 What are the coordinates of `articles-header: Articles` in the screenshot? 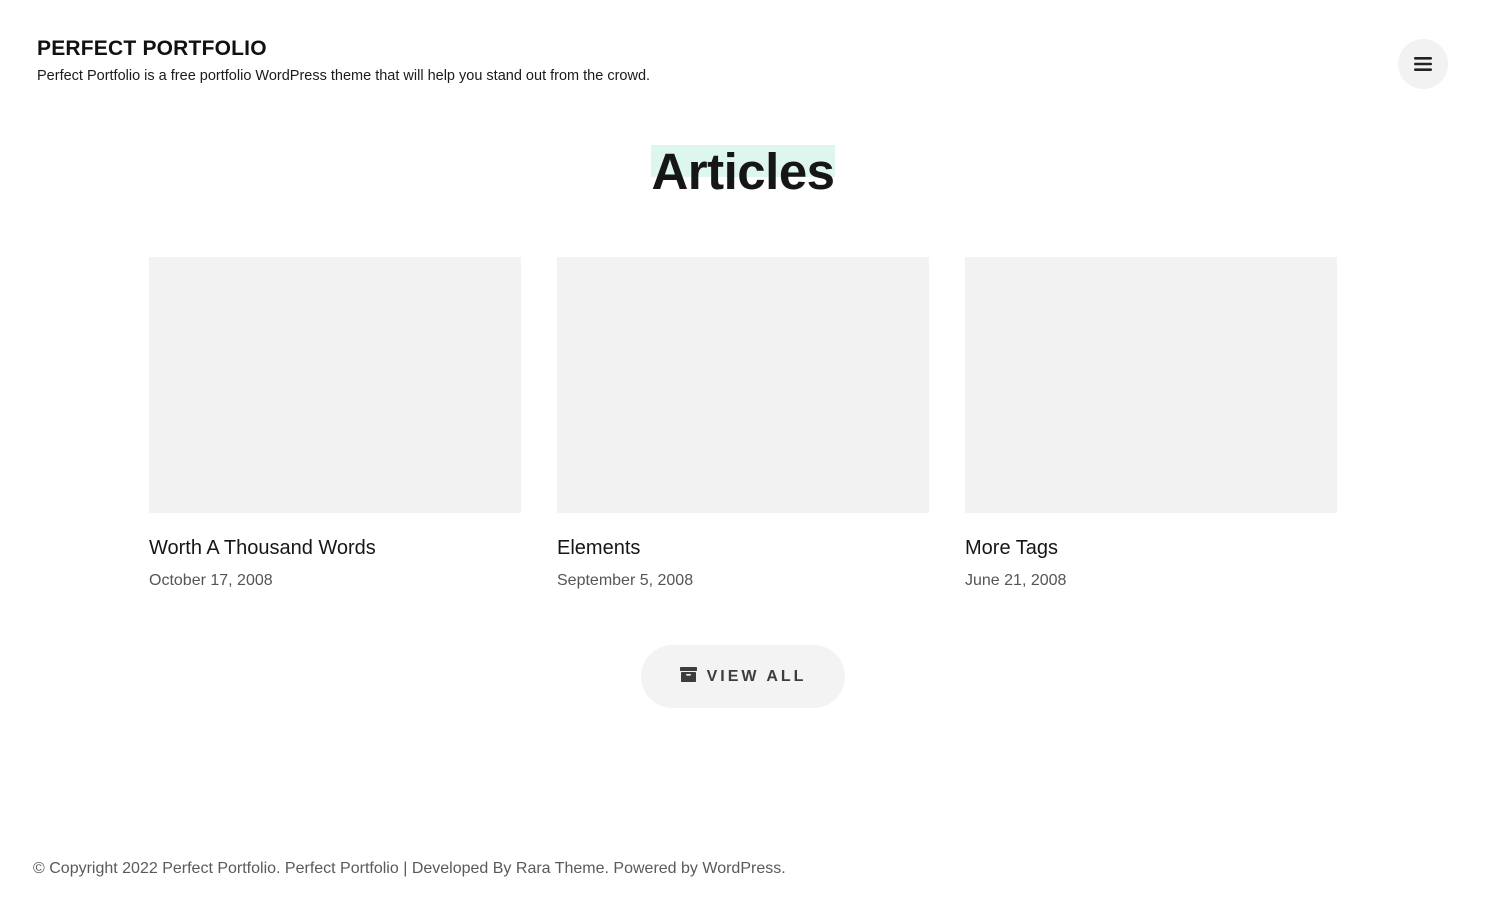 It's located at (743, 172).